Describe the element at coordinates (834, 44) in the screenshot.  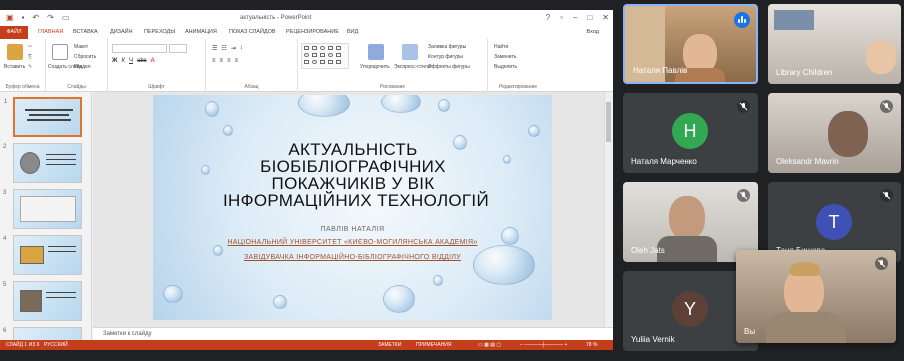
I see `participant-tile: Library Children` at that location.